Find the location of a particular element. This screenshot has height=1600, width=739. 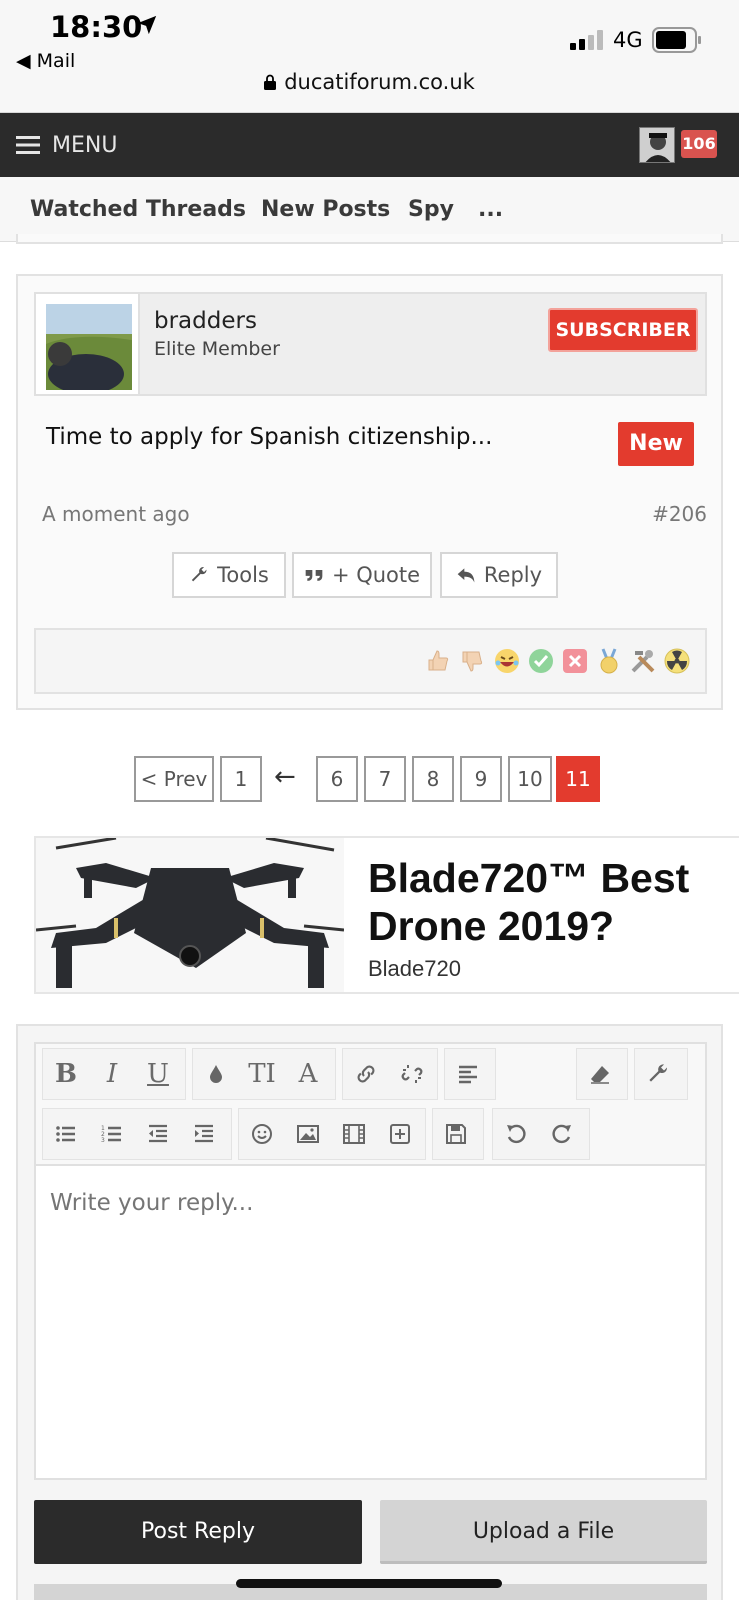

tab-spy: Spy is located at coordinates (431, 209).